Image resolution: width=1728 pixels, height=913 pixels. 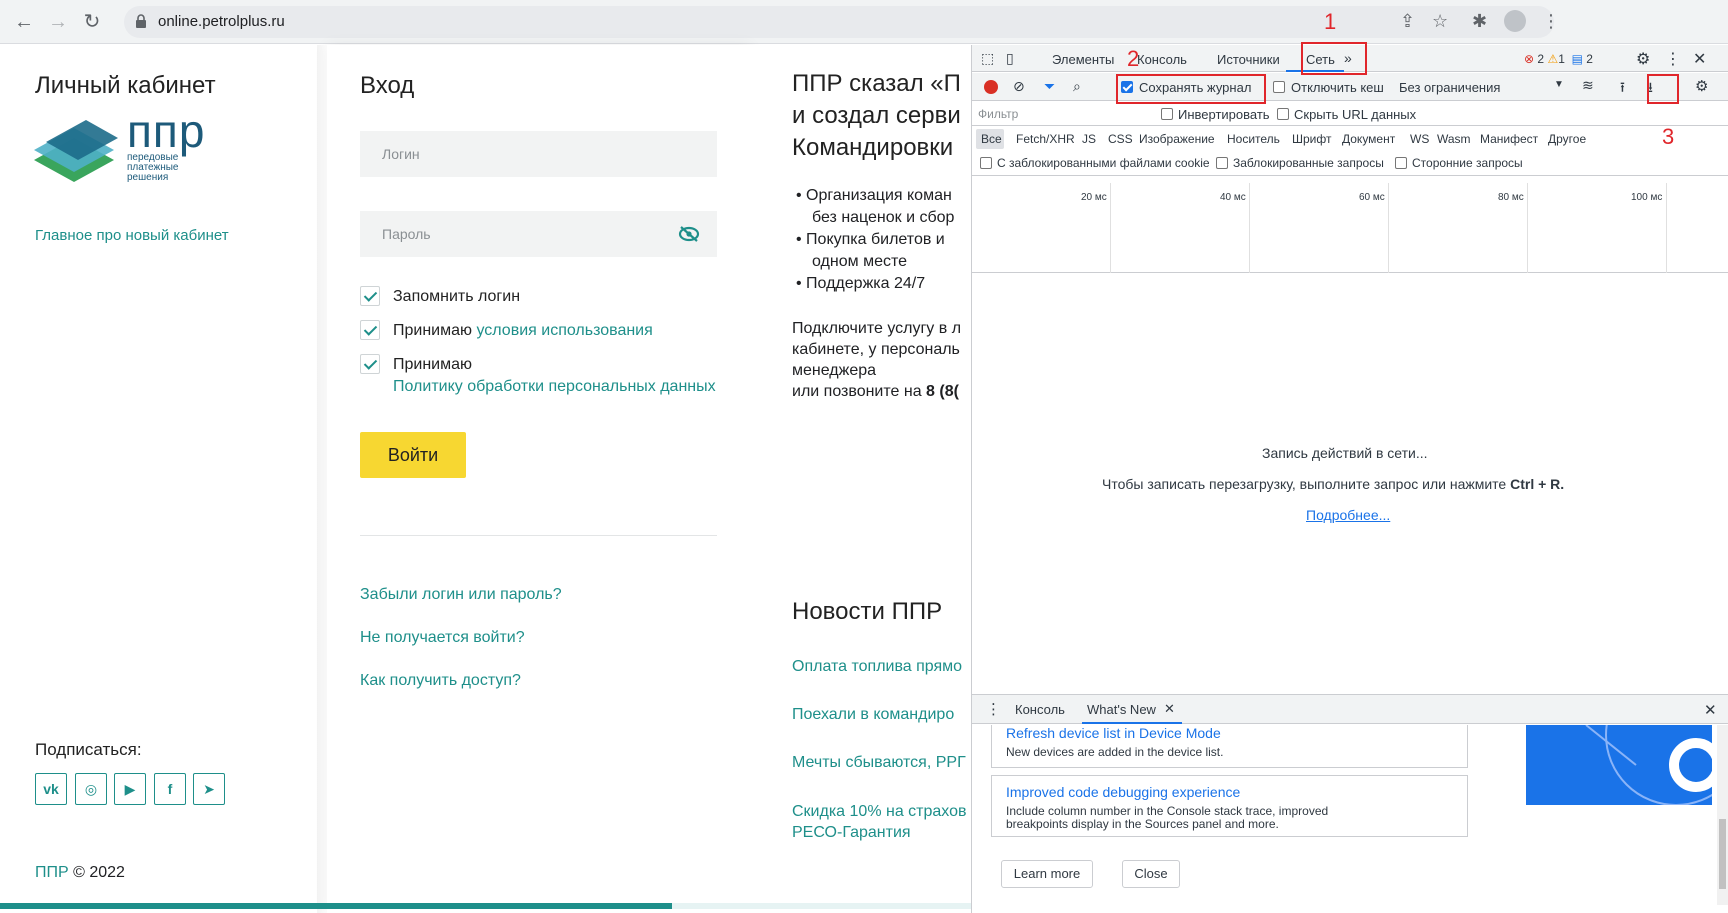 I want to click on profile-avatar, so click(x=1515, y=21).